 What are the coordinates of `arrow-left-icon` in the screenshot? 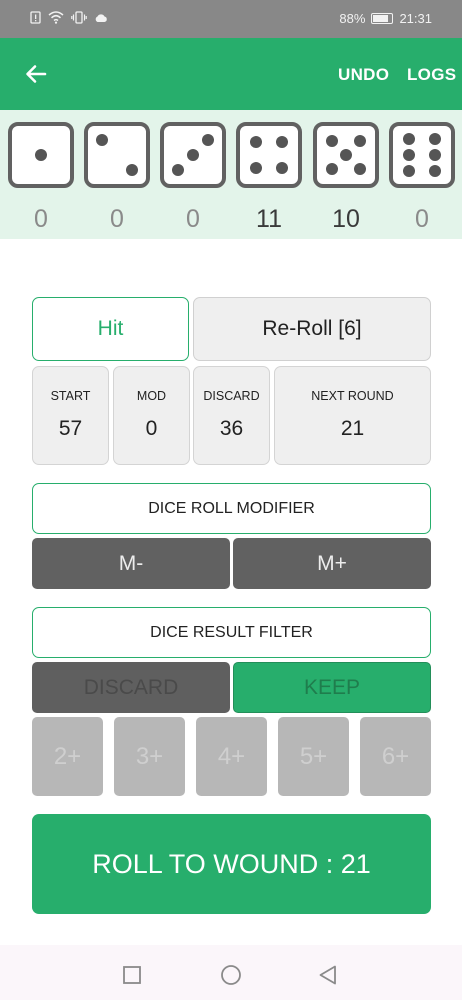 It's located at (36, 74).